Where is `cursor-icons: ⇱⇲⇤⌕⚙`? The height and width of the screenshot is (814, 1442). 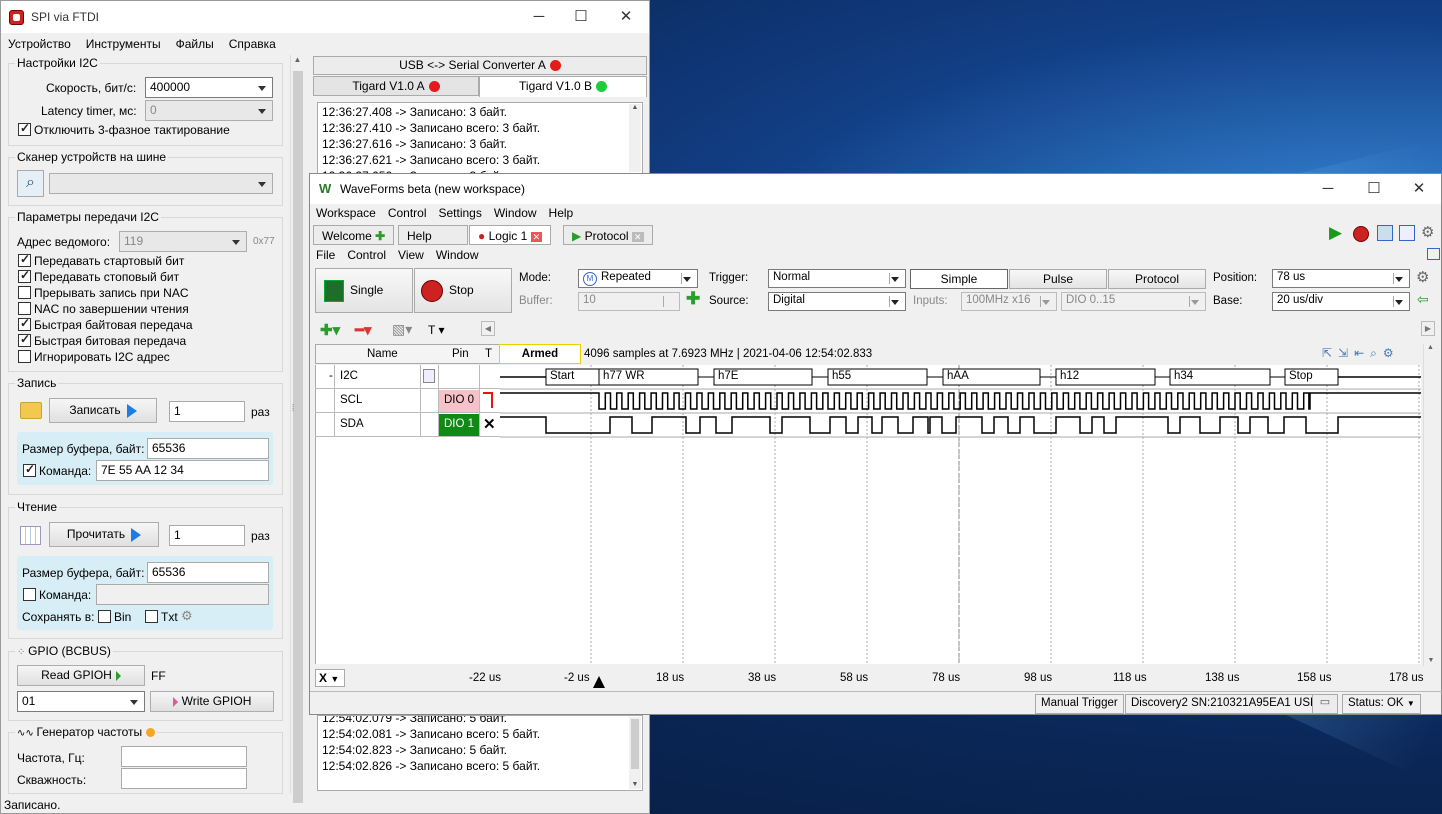
cursor-icons: ⇱⇲⇤⌕⚙ is located at coordinates (1361, 353).